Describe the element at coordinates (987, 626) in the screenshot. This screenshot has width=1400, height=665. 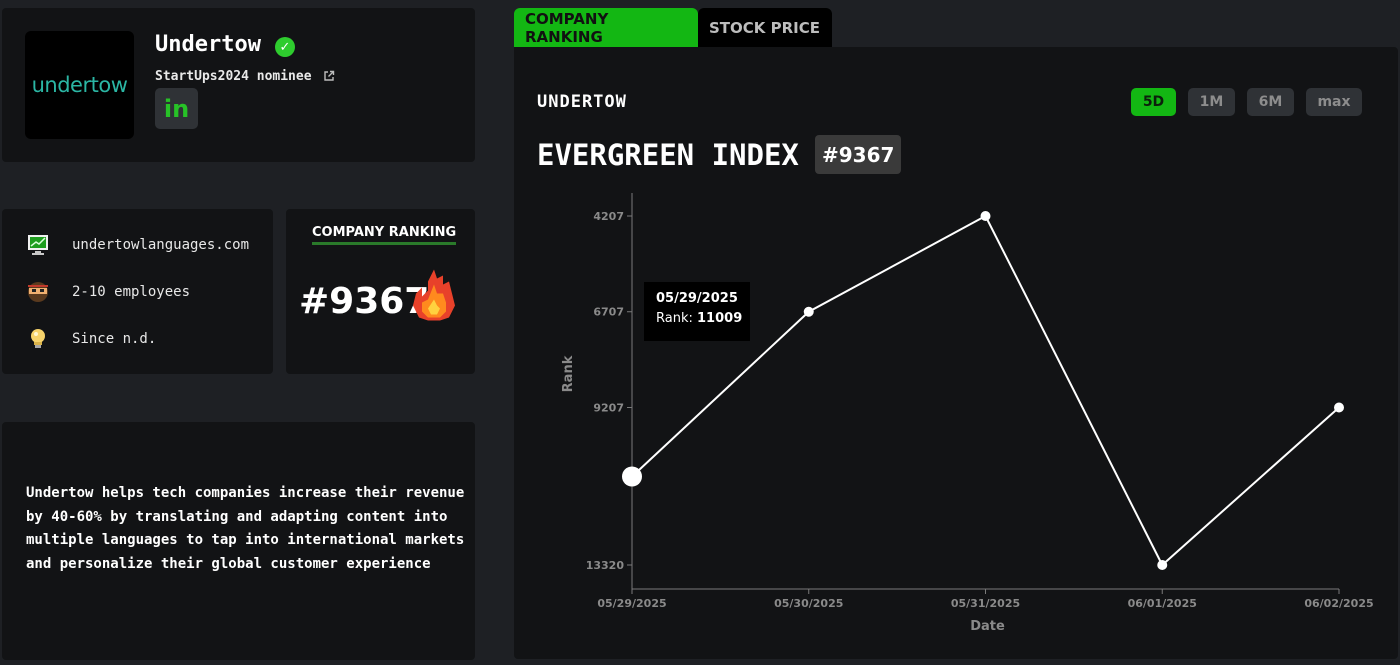
I see `x-axis-title: Date` at that location.